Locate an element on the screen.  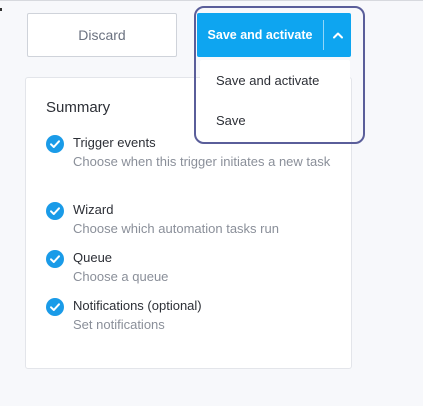
save-options-menu: Save and activate Save is located at coordinates (275, 100).